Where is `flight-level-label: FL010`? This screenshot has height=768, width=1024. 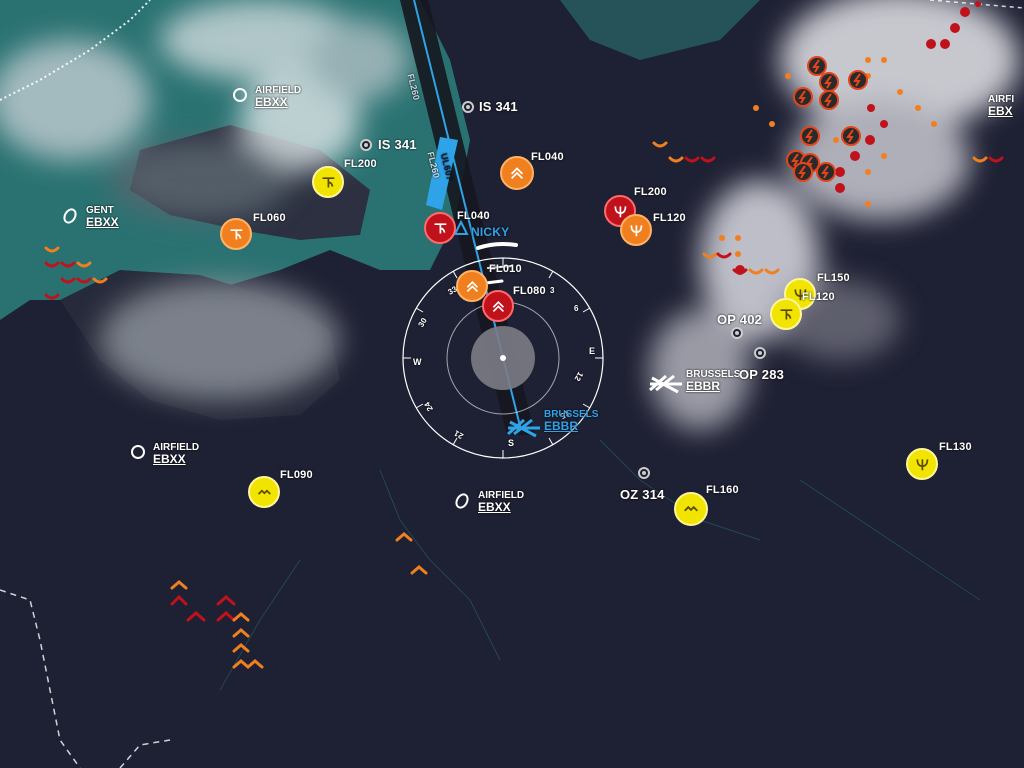
flight-level-label: FL010 is located at coordinates (505, 269).